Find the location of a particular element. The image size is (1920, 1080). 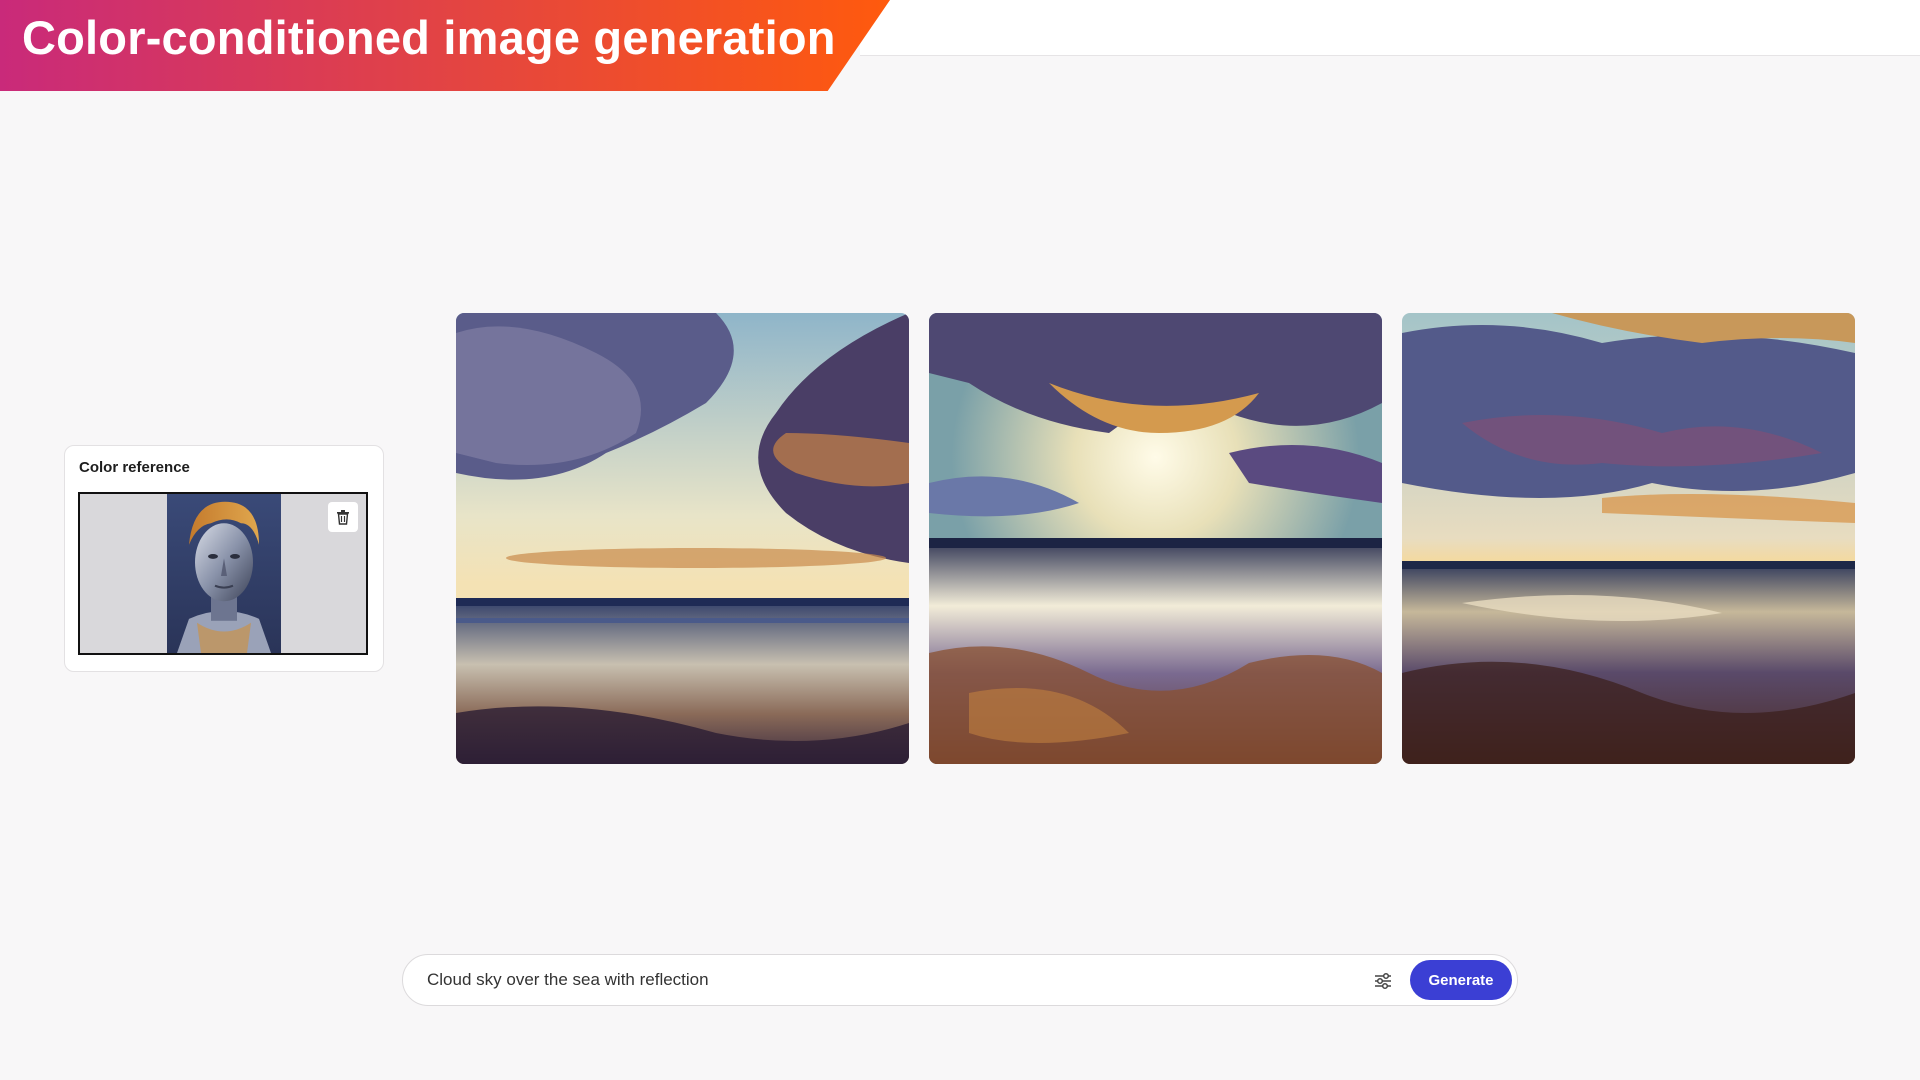

trash-icon is located at coordinates (343, 517).